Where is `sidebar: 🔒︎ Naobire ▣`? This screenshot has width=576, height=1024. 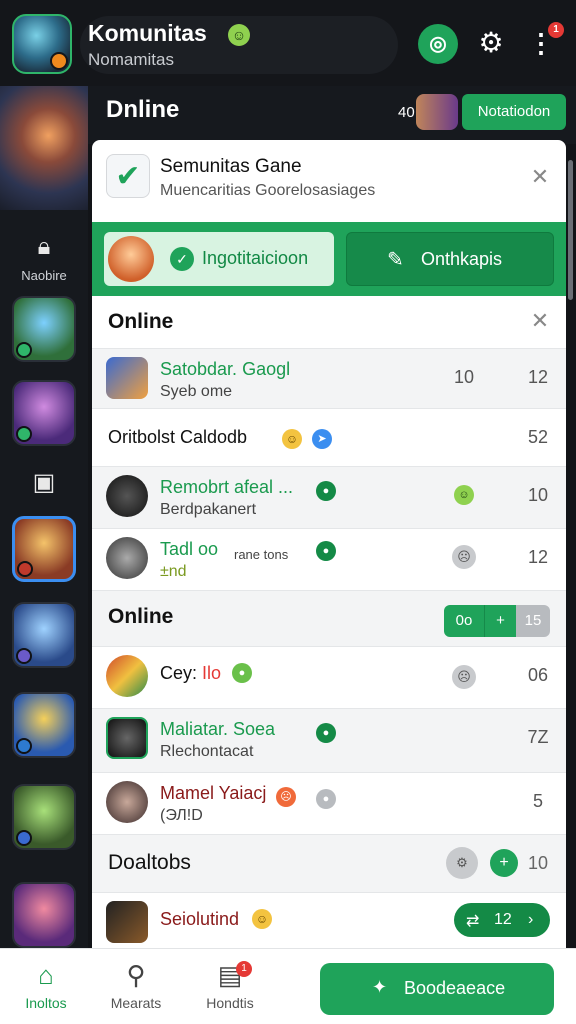 sidebar: 🔒︎ Naobire ▣ is located at coordinates (44, 517).